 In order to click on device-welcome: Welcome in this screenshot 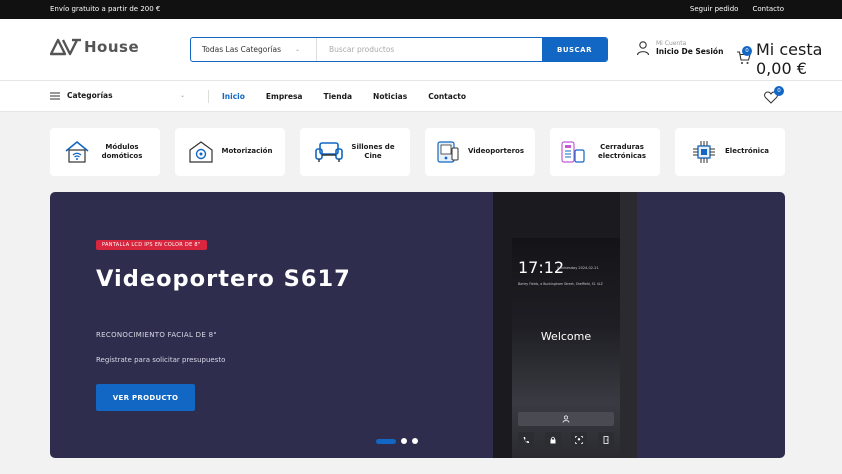, I will do `click(566, 336)`.